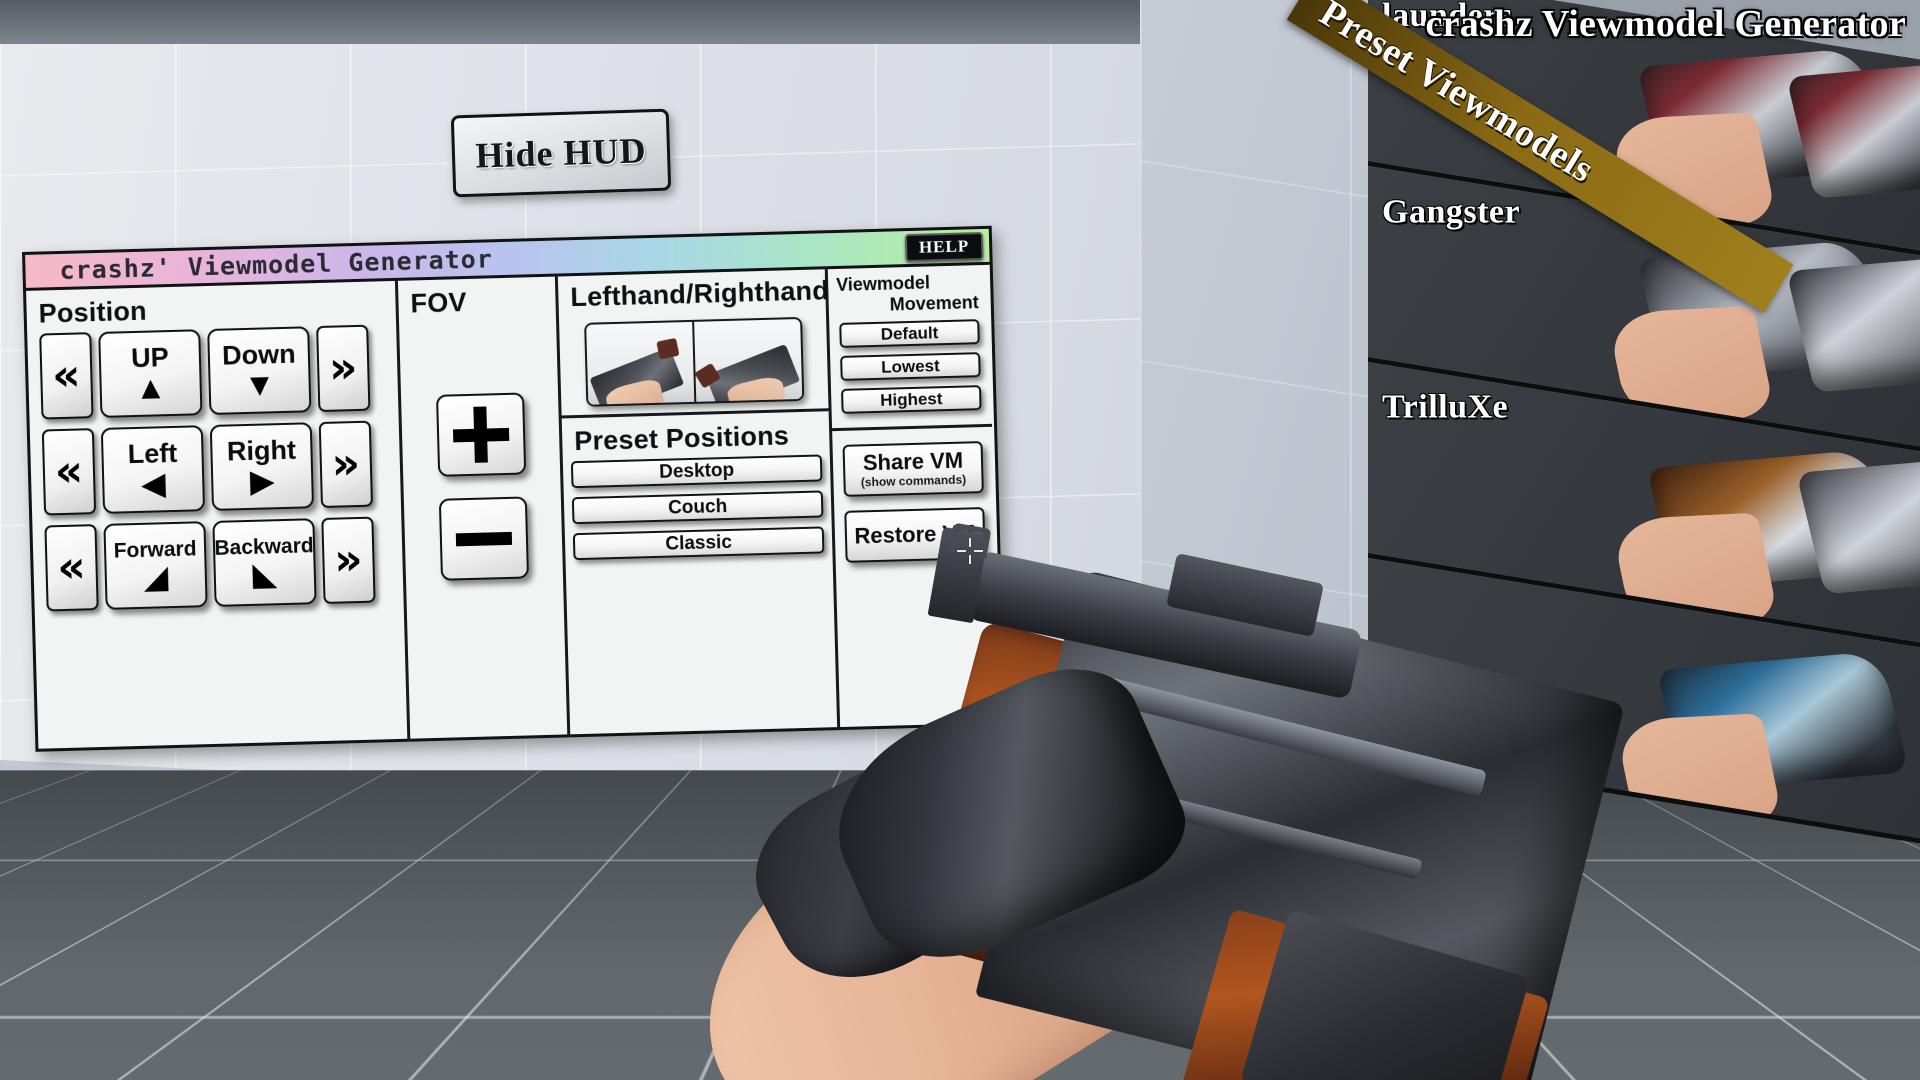 The height and width of the screenshot is (1080, 1920). Describe the element at coordinates (697, 507) in the screenshot. I see `preset-couch-button: Couch` at that location.